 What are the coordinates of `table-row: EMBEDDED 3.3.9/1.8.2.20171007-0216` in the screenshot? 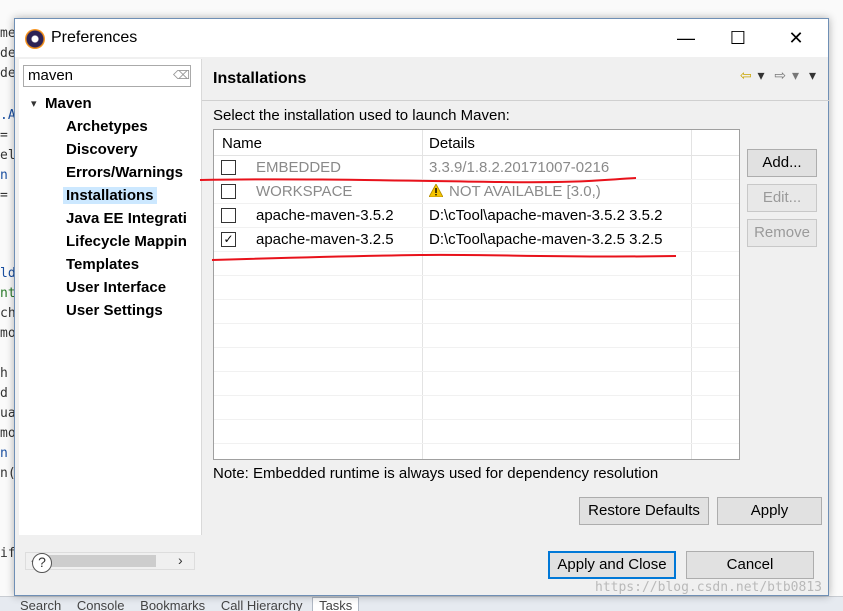 It's located at (476, 168).